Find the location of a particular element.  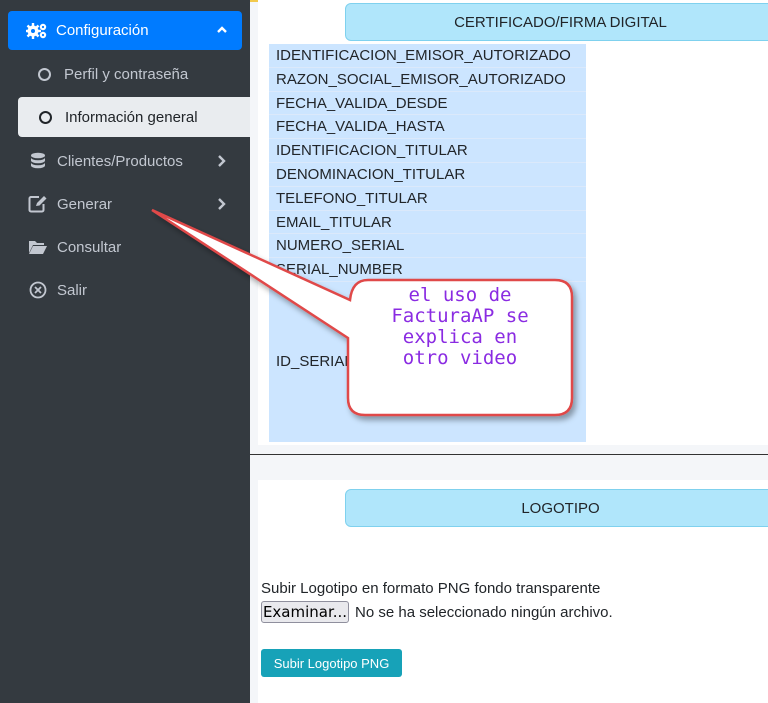

callout-line: FacturaAP se is located at coordinates (460, 316).